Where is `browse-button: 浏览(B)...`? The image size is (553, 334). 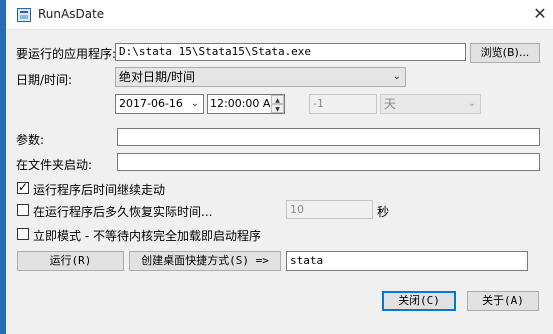
browse-button: 浏览(B)... is located at coordinates (505, 53).